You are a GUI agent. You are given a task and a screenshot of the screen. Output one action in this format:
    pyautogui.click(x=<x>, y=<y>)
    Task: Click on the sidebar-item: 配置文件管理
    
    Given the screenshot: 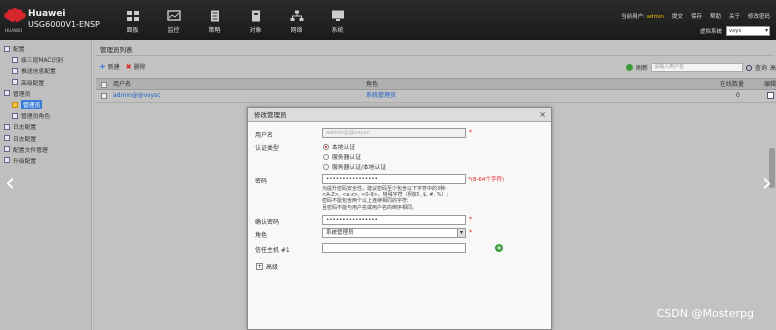 What is the action you would take?
    pyautogui.click(x=45, y=149)
    